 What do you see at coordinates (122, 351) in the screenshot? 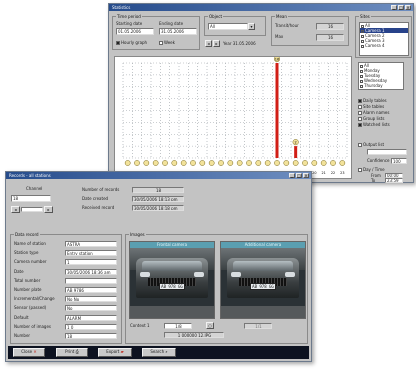
I see `export-icon: ▰` at bounding box center [122, 351].